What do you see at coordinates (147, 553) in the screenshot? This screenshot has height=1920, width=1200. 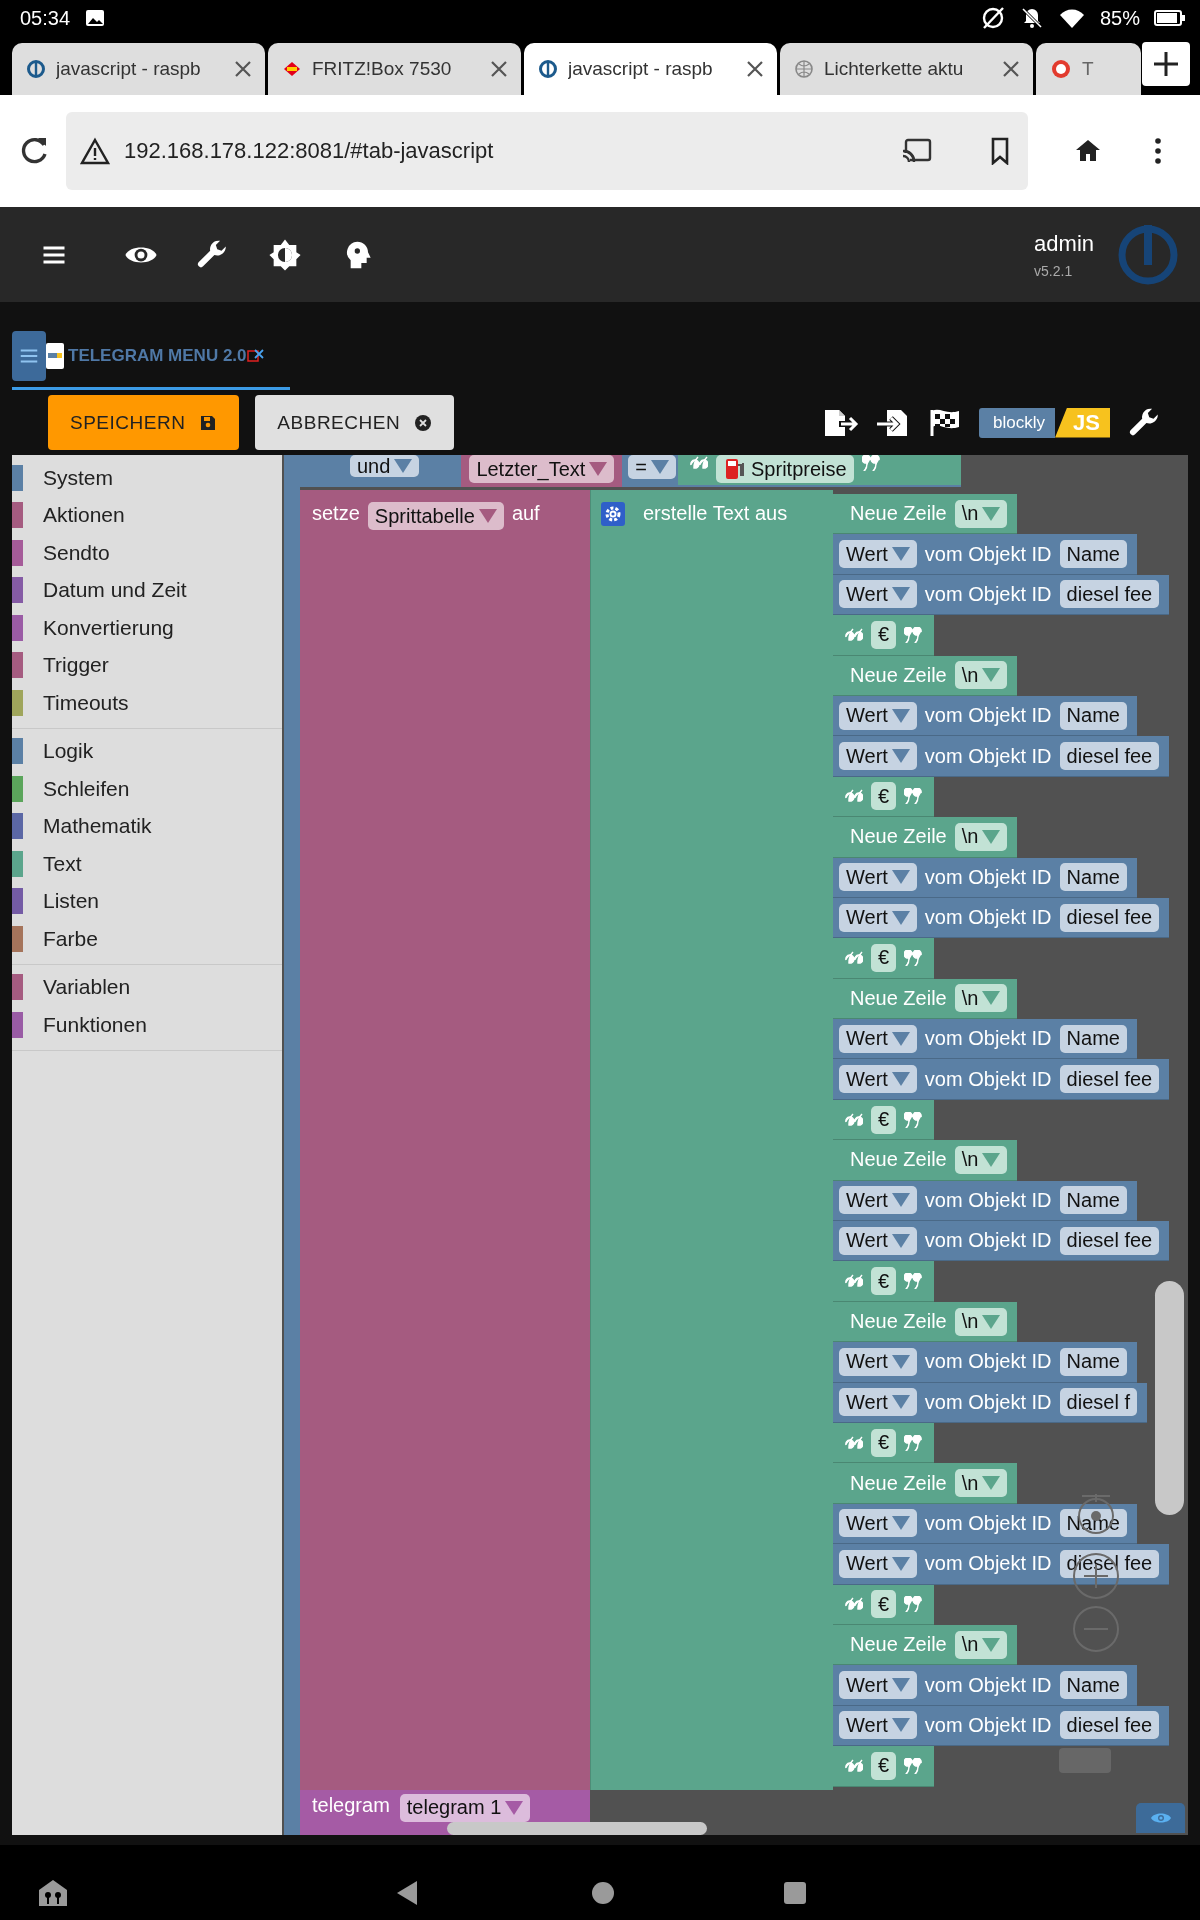 I see `category-item: Sendto` at bounding box center [147, 553].